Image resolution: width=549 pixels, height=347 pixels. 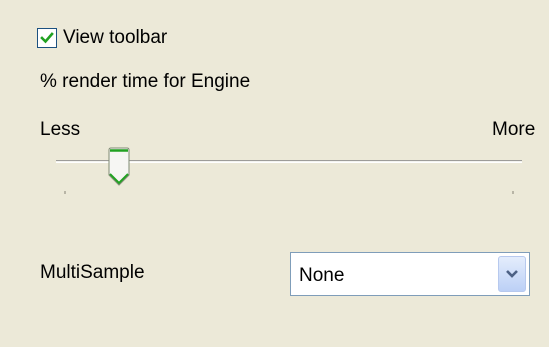 I want to click on render-time-slider, so click(x=289, y=171).